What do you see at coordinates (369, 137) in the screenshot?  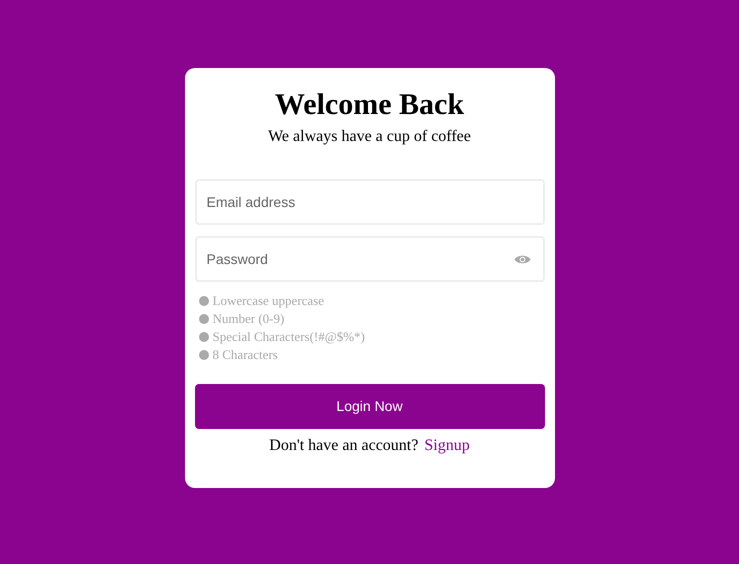 I see `subtitle: We always have a cup of coffee` at bounding box center [369, 137].